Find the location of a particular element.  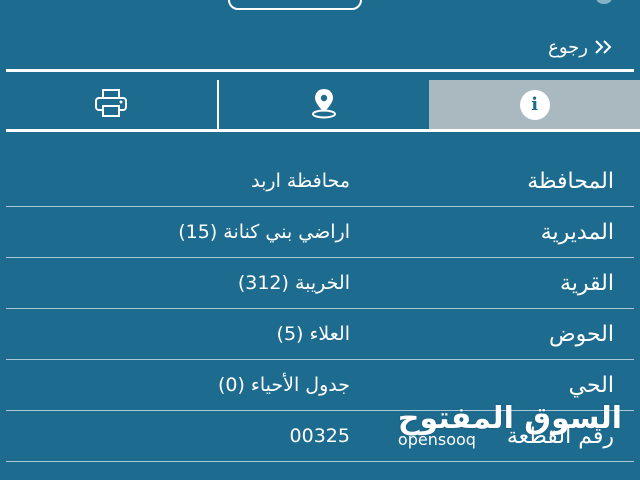

info-icon: i is located at coordinates (534, 104).